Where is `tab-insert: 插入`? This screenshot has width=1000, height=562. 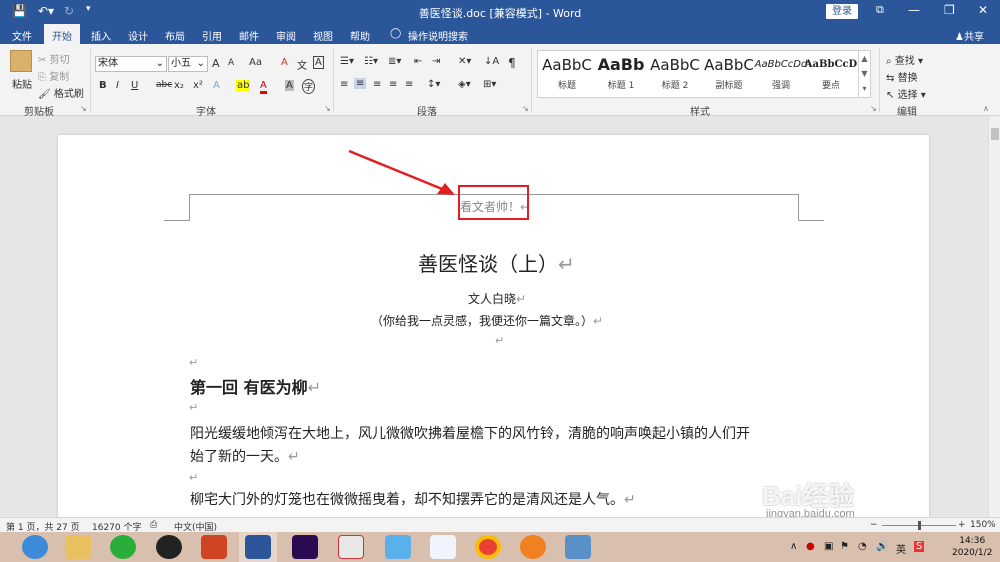 tab-insert: 插入 is located at coordinates (101, 35).